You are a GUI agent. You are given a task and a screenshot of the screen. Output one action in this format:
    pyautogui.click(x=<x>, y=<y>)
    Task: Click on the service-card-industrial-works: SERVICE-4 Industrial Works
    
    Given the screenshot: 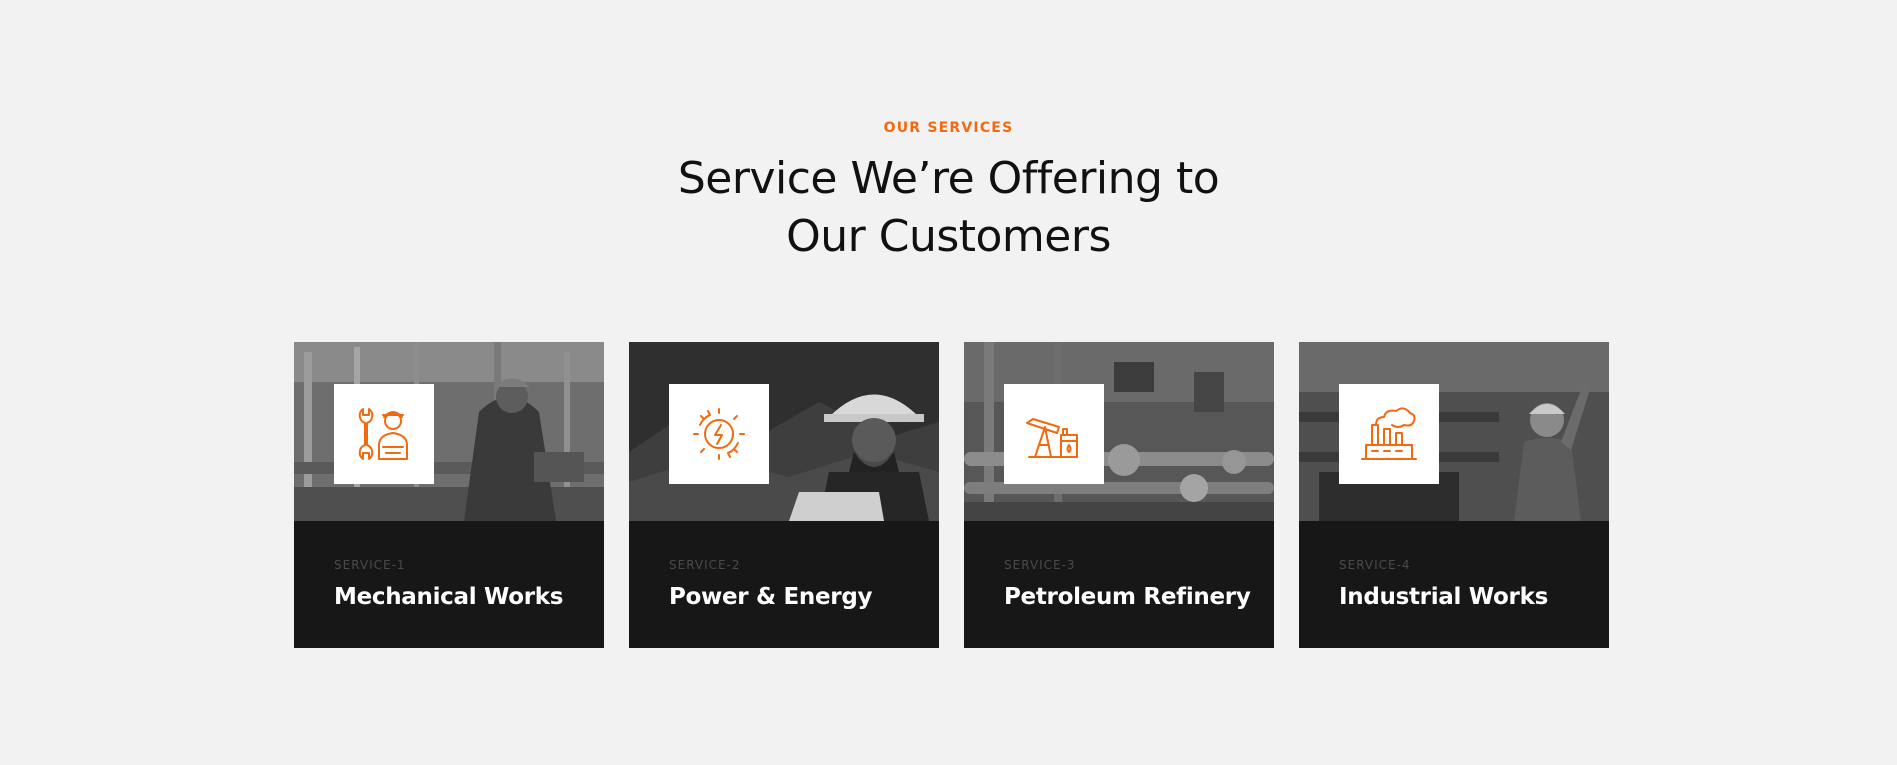 What is the action you would take?
    pyautogui.click(x=1454, y=495)
    